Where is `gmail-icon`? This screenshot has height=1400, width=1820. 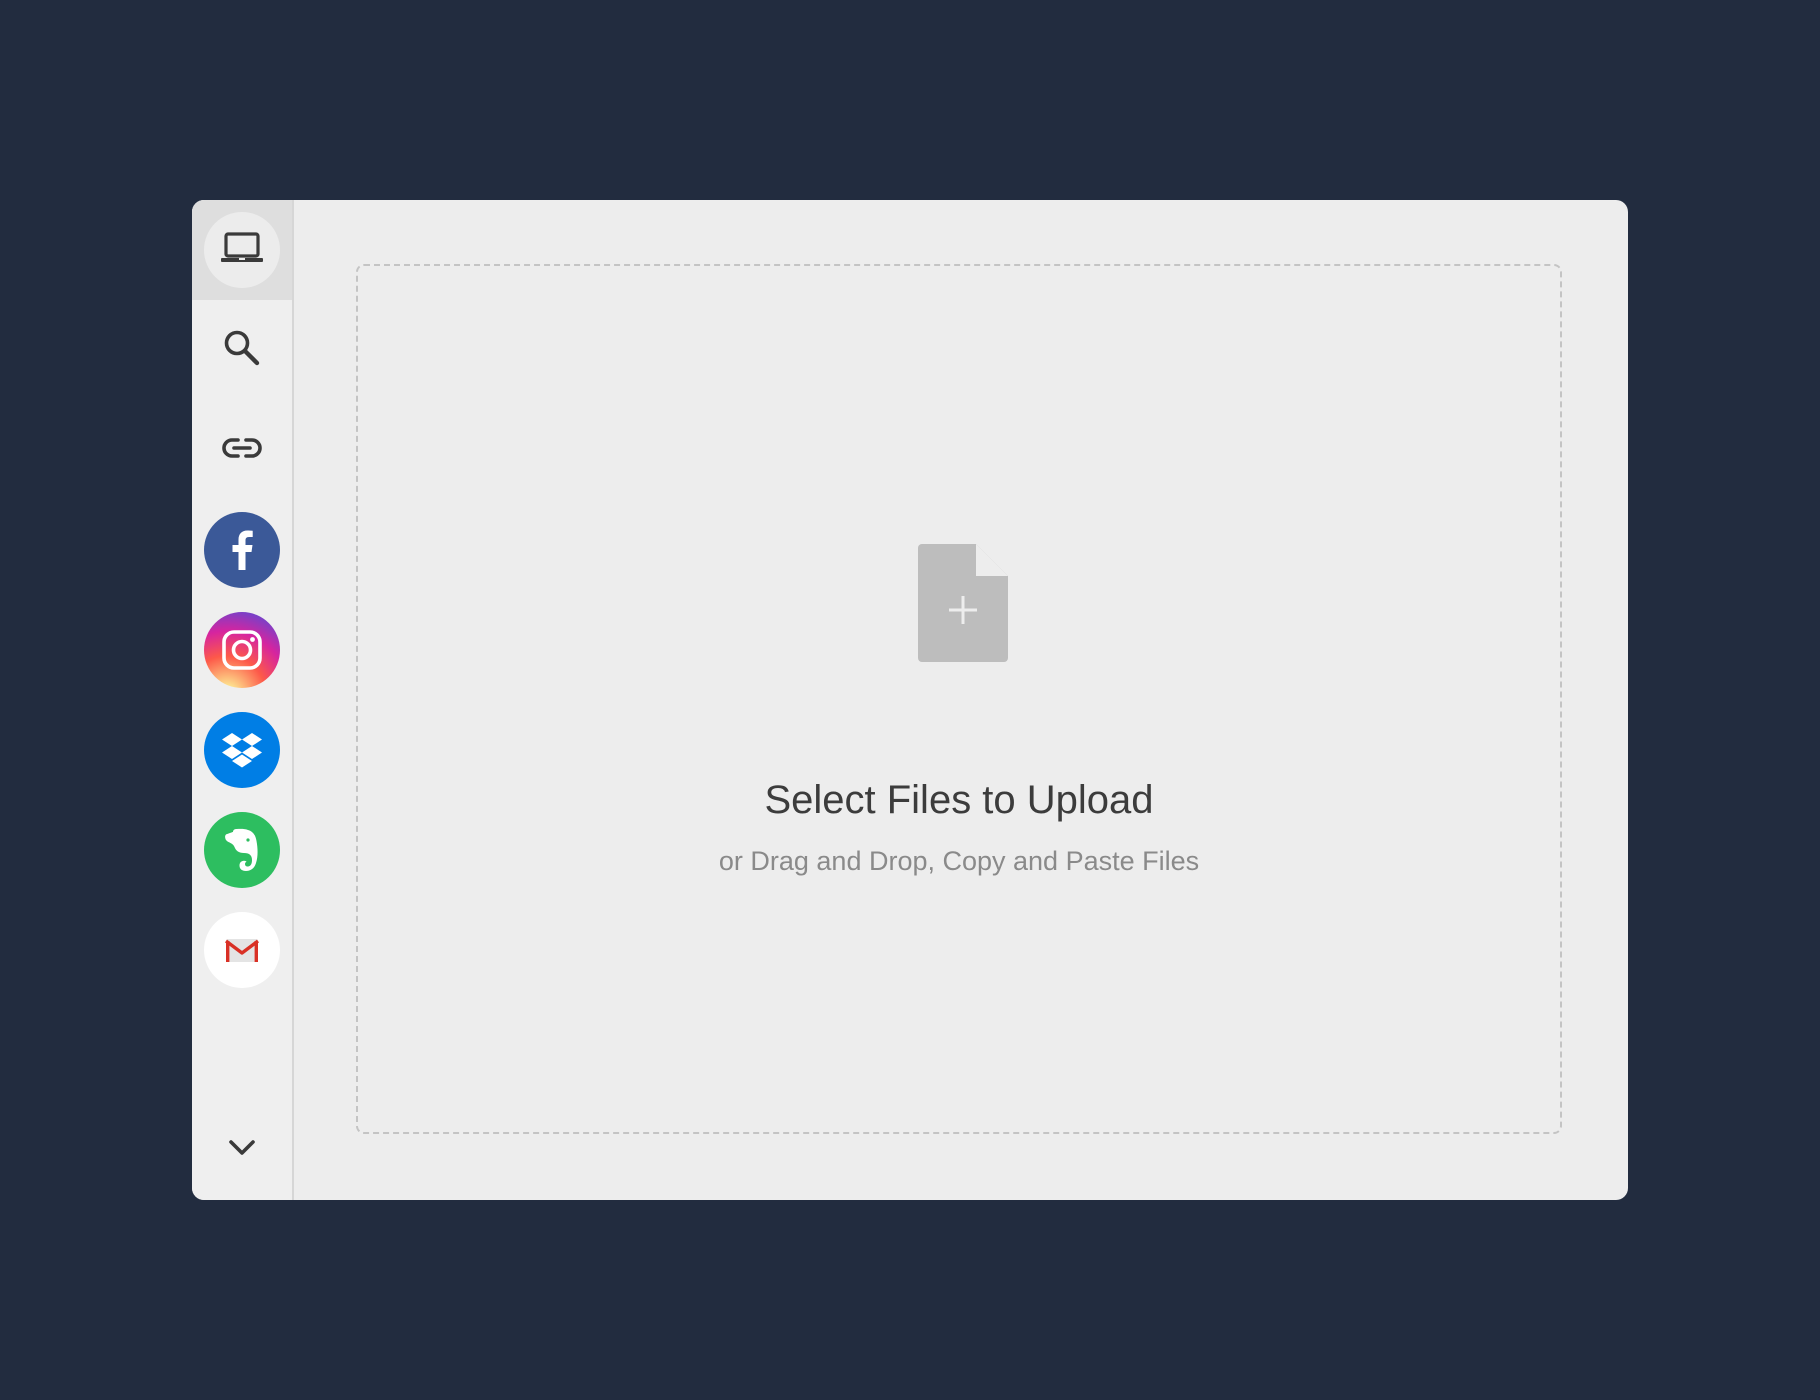
gmail-icon is located at coordinates (242, 950).